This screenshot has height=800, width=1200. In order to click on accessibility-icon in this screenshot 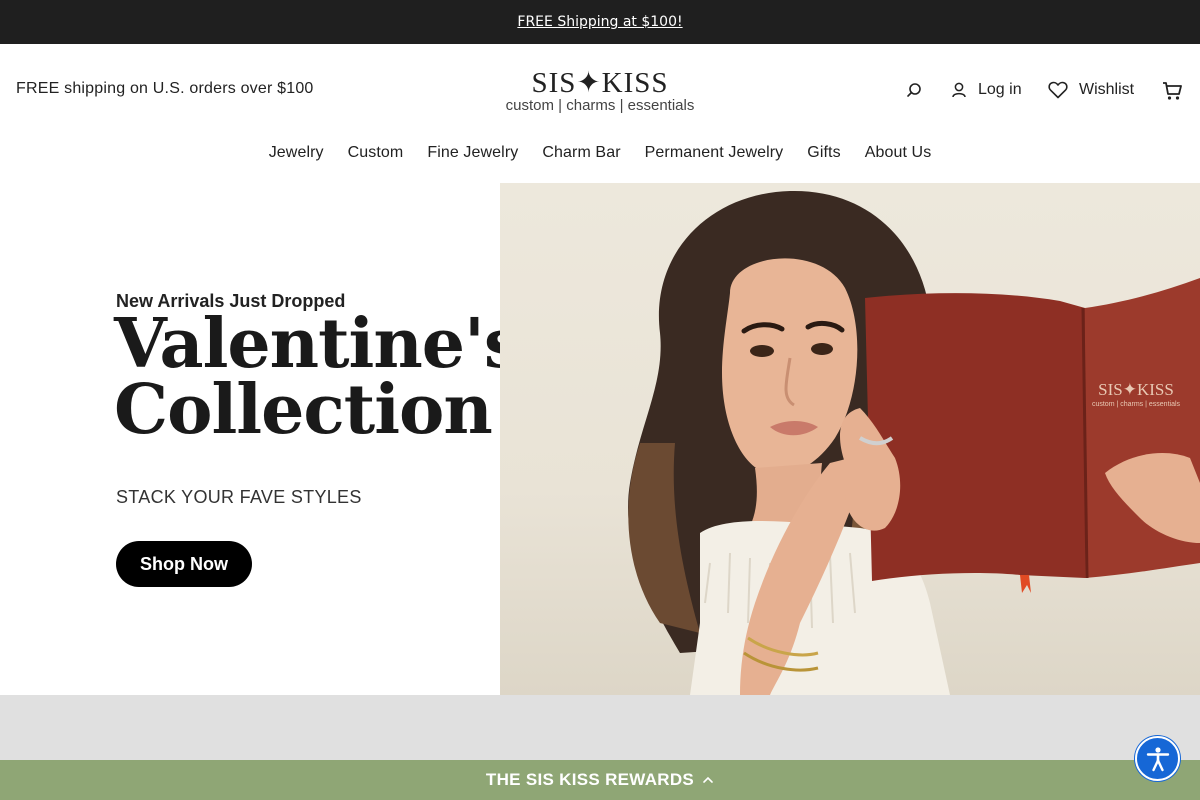, I will do `click(1157, 758)`.